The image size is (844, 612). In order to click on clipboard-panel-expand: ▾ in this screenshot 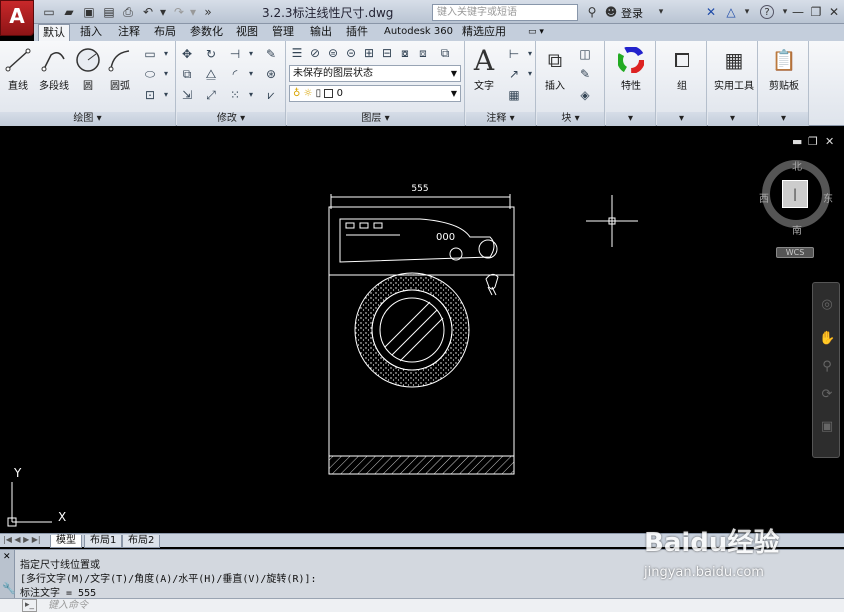, I will do `click(783, 119)`.